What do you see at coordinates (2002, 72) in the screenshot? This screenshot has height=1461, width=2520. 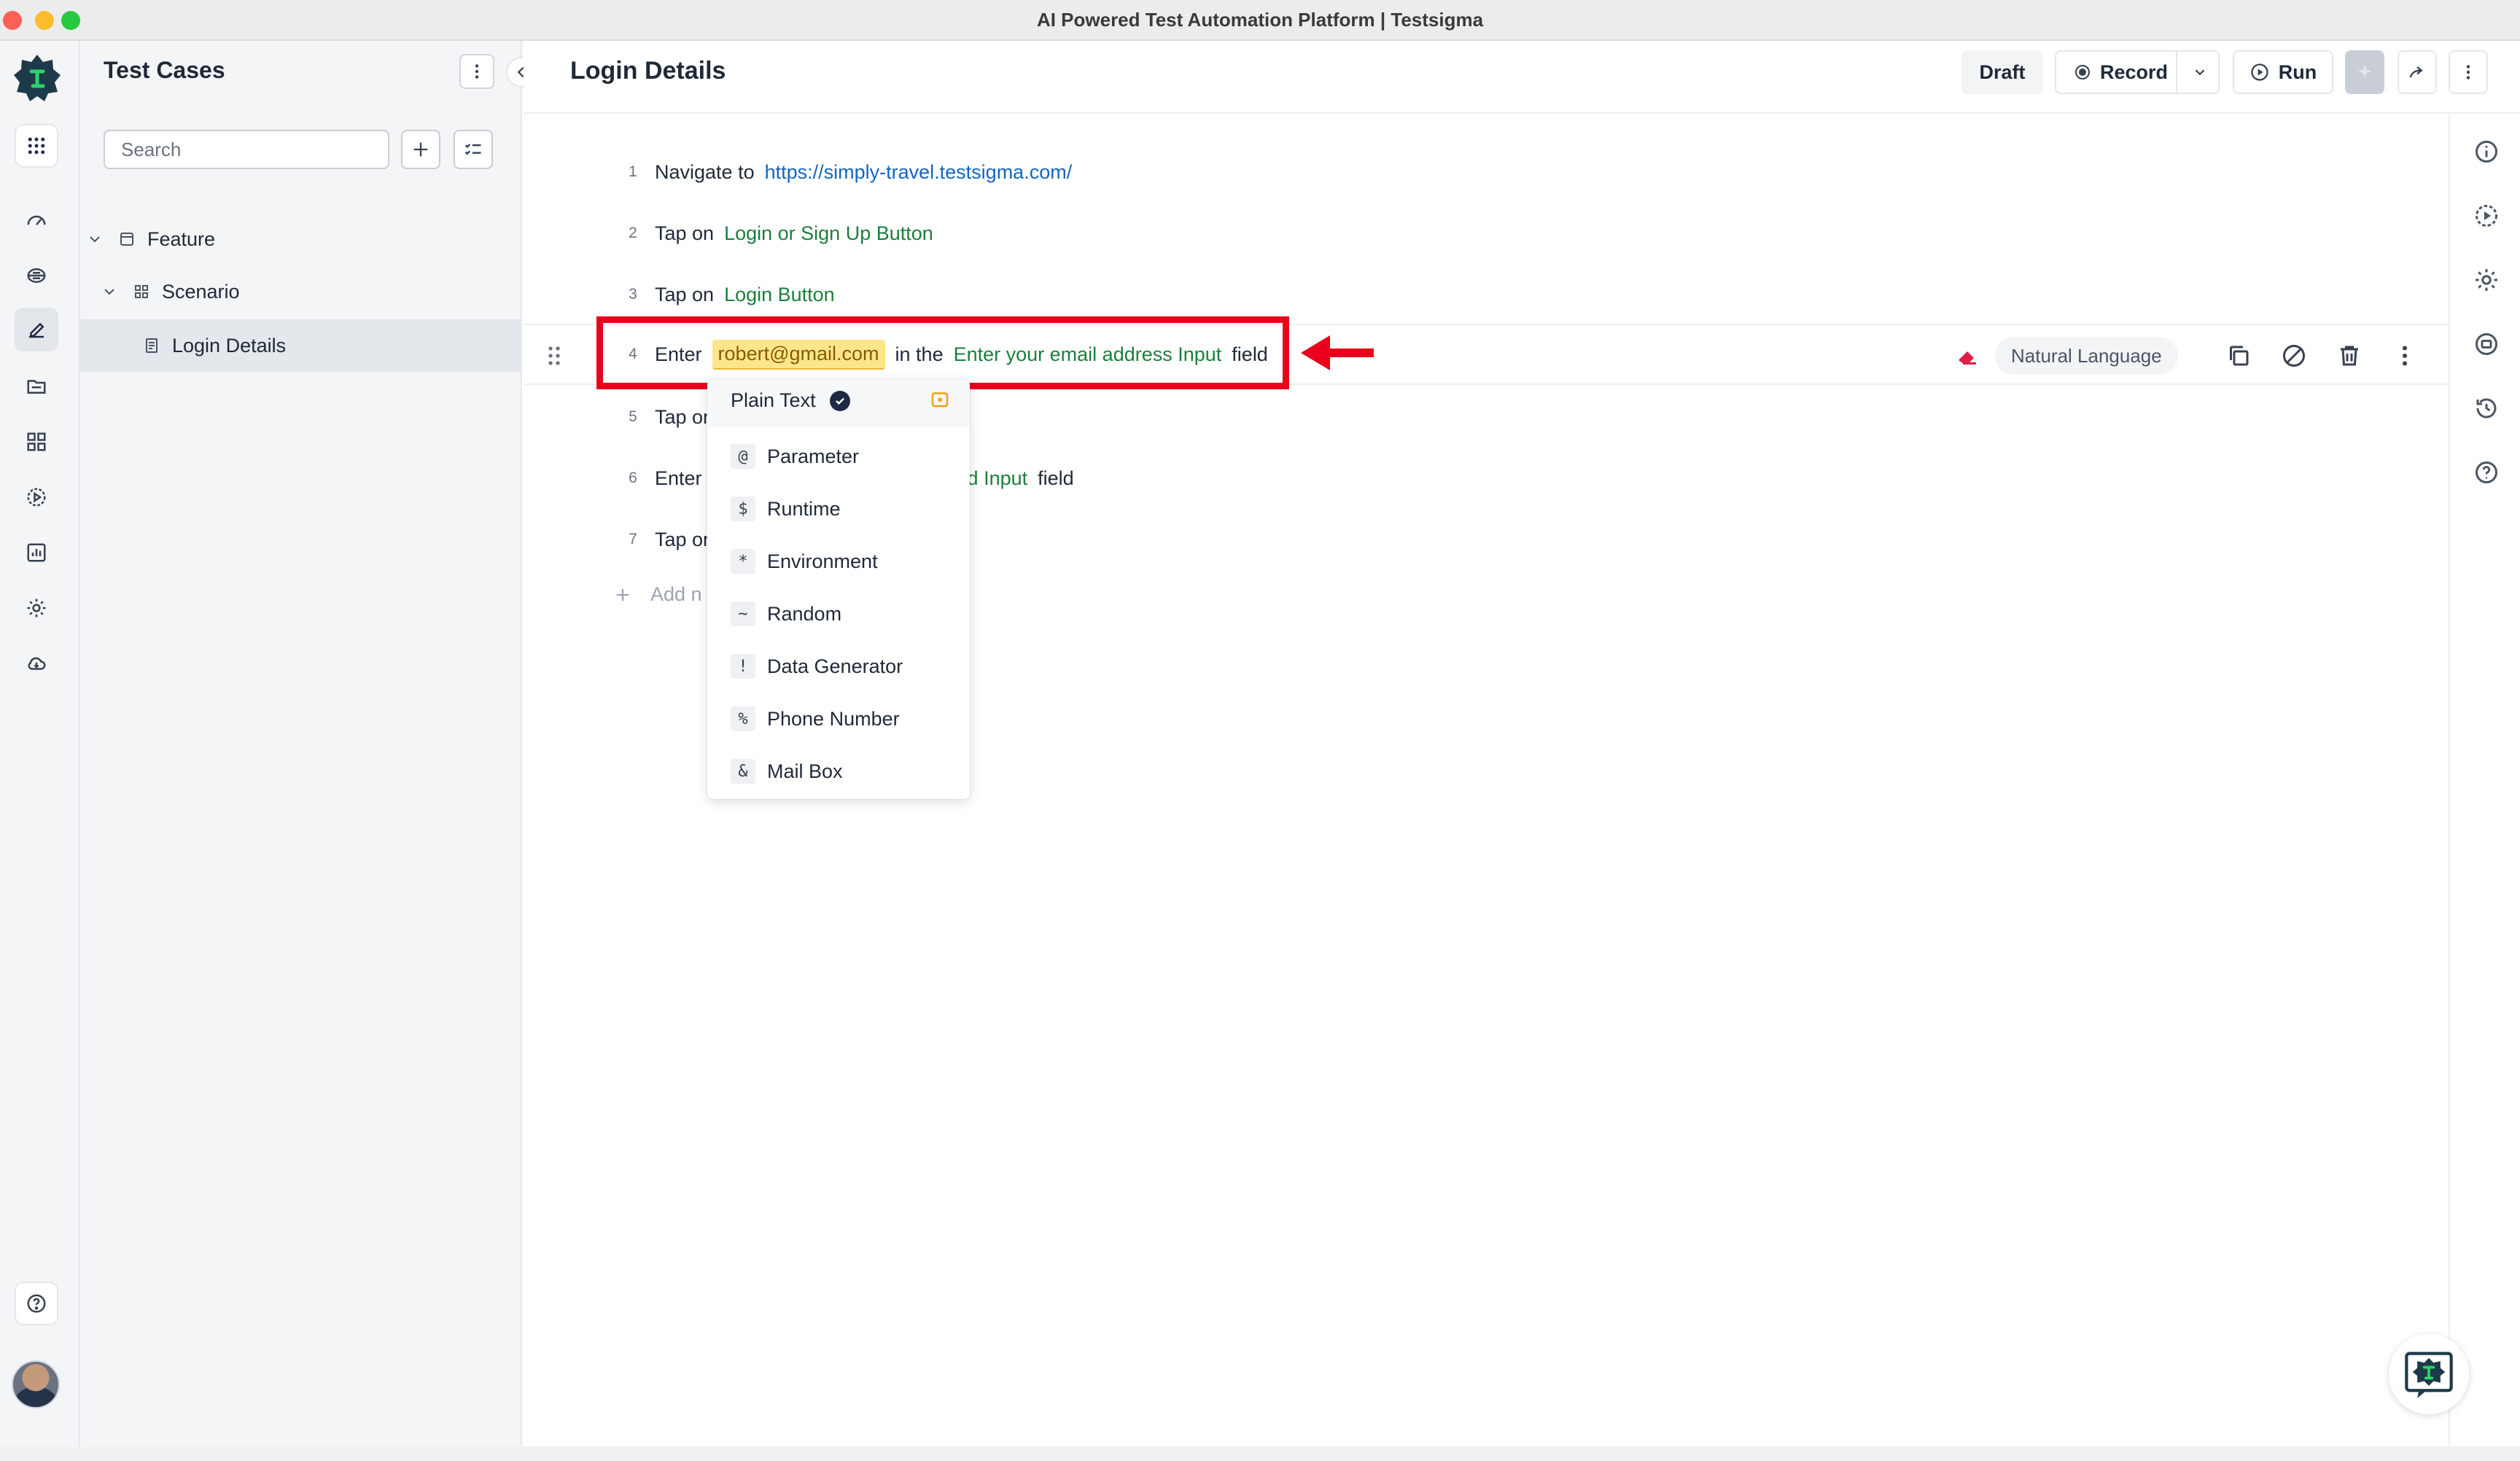 I see `draft-status-button: Draft` at bounding box center [2002, 72].